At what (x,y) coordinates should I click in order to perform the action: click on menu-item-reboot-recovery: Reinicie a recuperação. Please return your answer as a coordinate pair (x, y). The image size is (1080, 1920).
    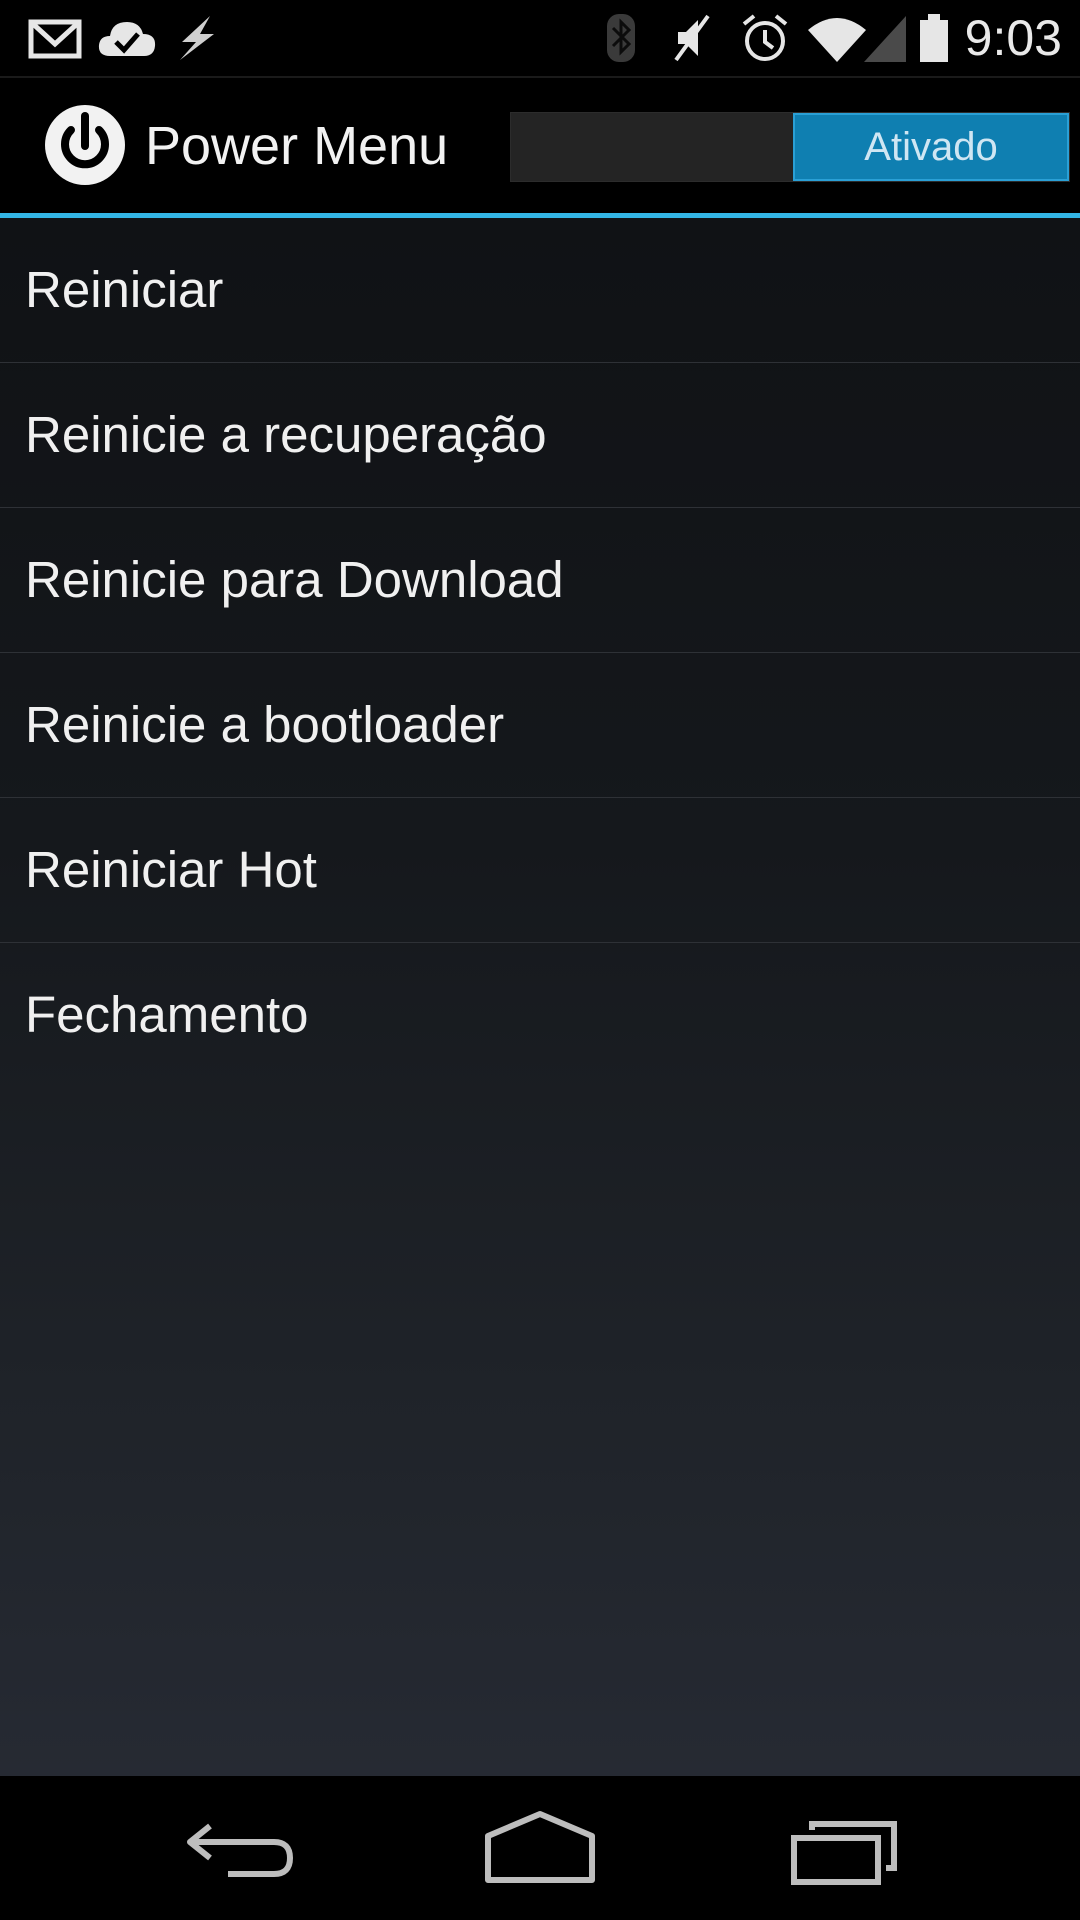
    Looking at the image, I should click on (540, 435).